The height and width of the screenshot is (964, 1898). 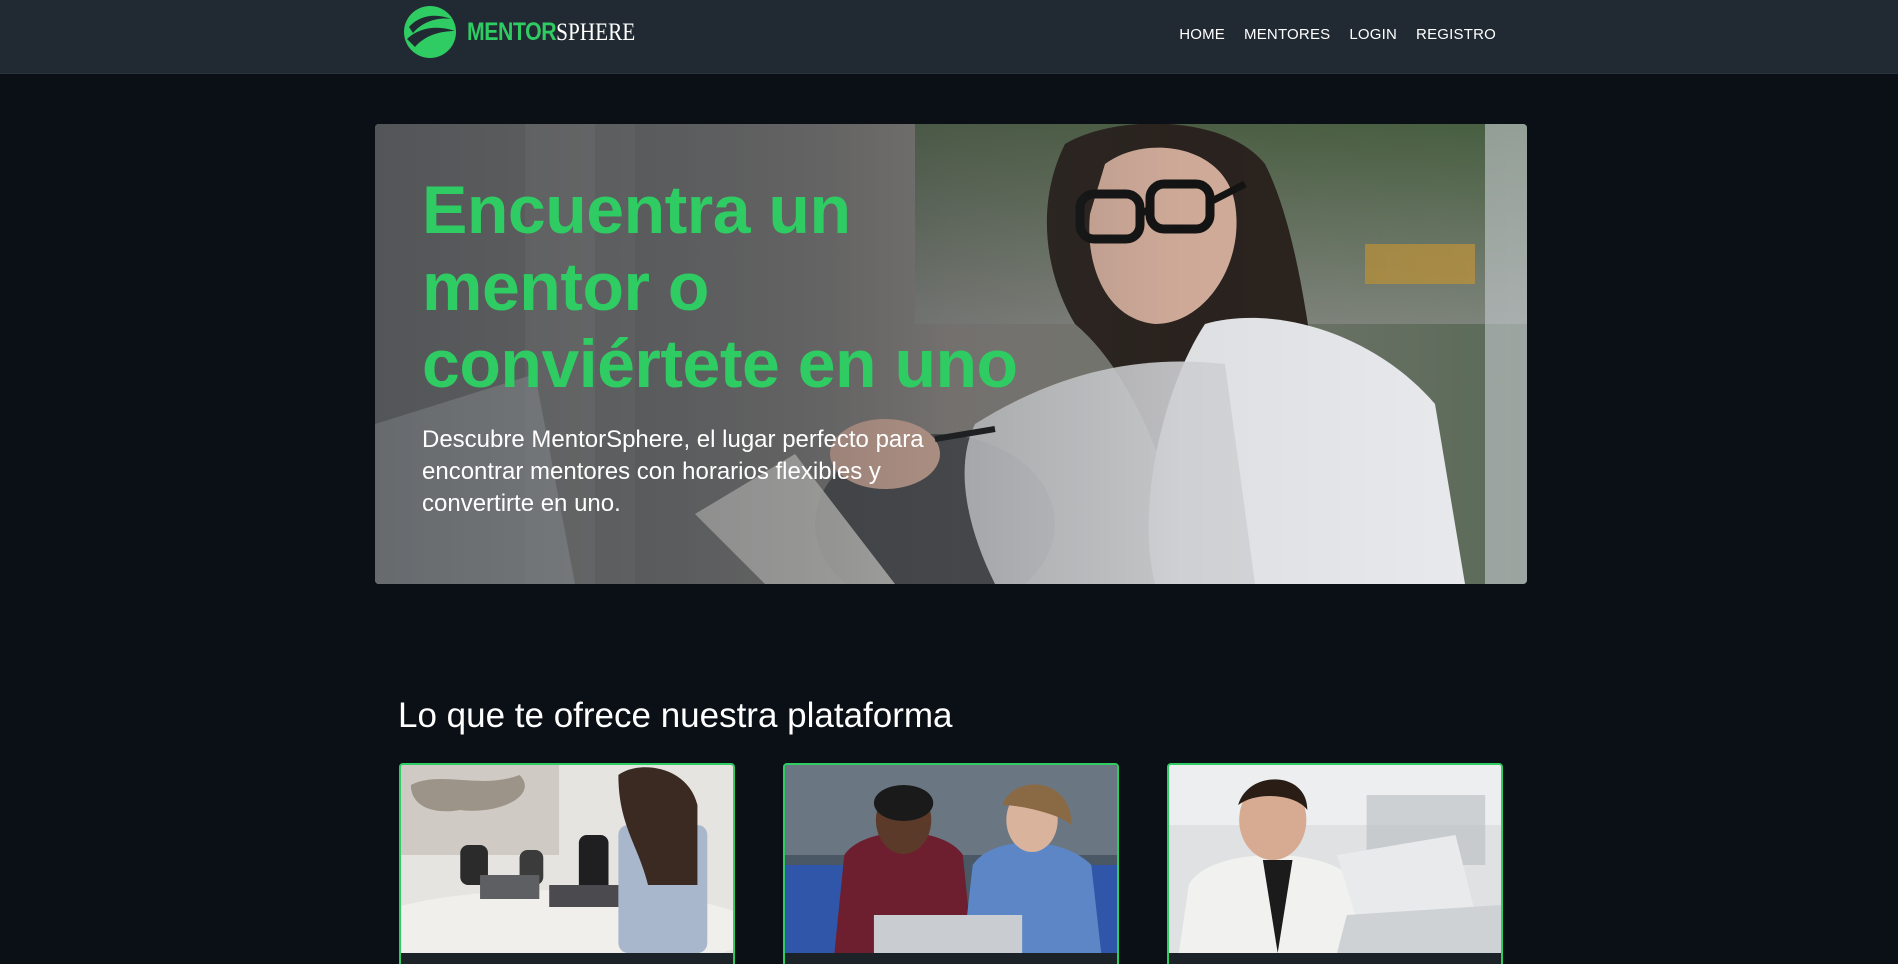 What do you see at coordinates (675, 715) in the screenshot?
I see `features-title: Lo que te ofrece nuestra plataforma` at bounding box center [675, 715].